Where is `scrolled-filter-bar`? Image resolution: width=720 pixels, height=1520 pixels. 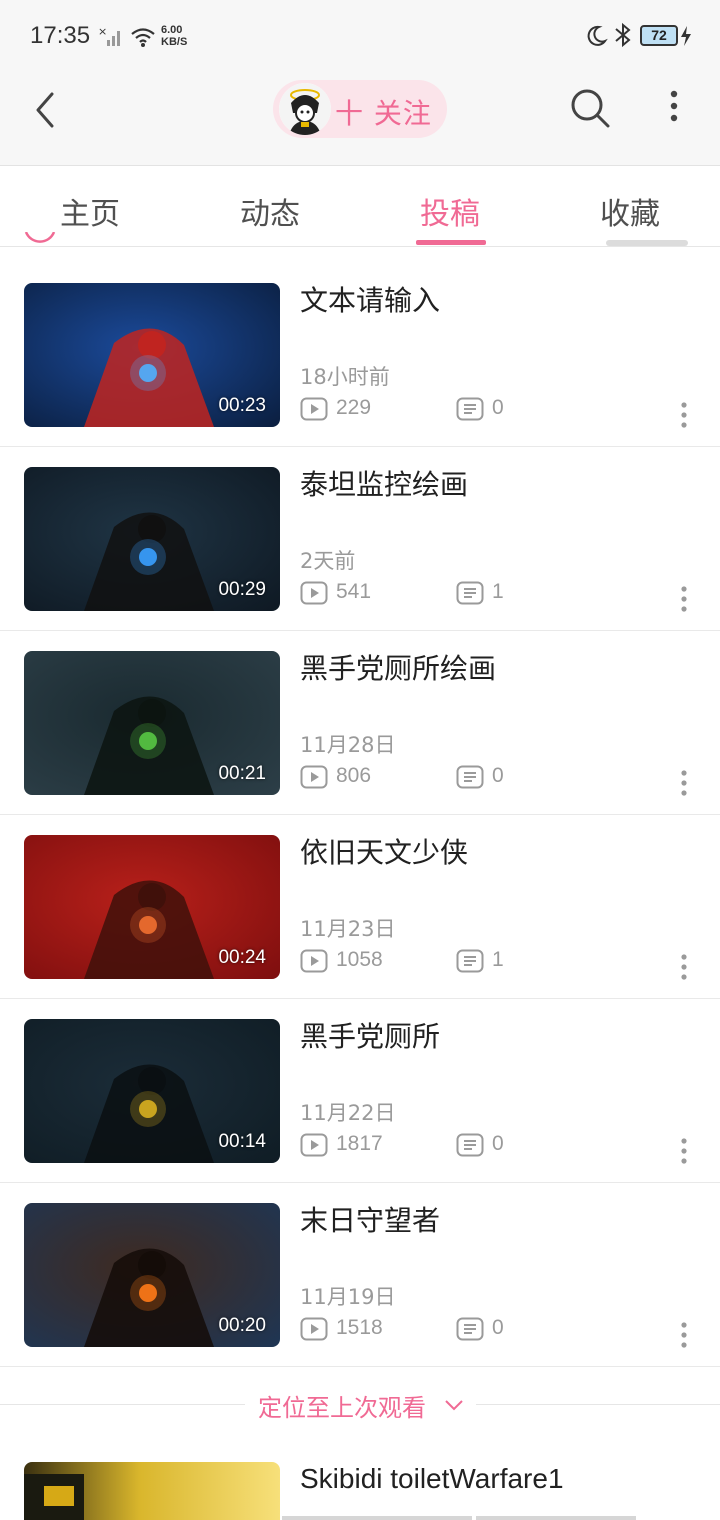
scrolled-filter-bar is located at coordinates (647, 243).